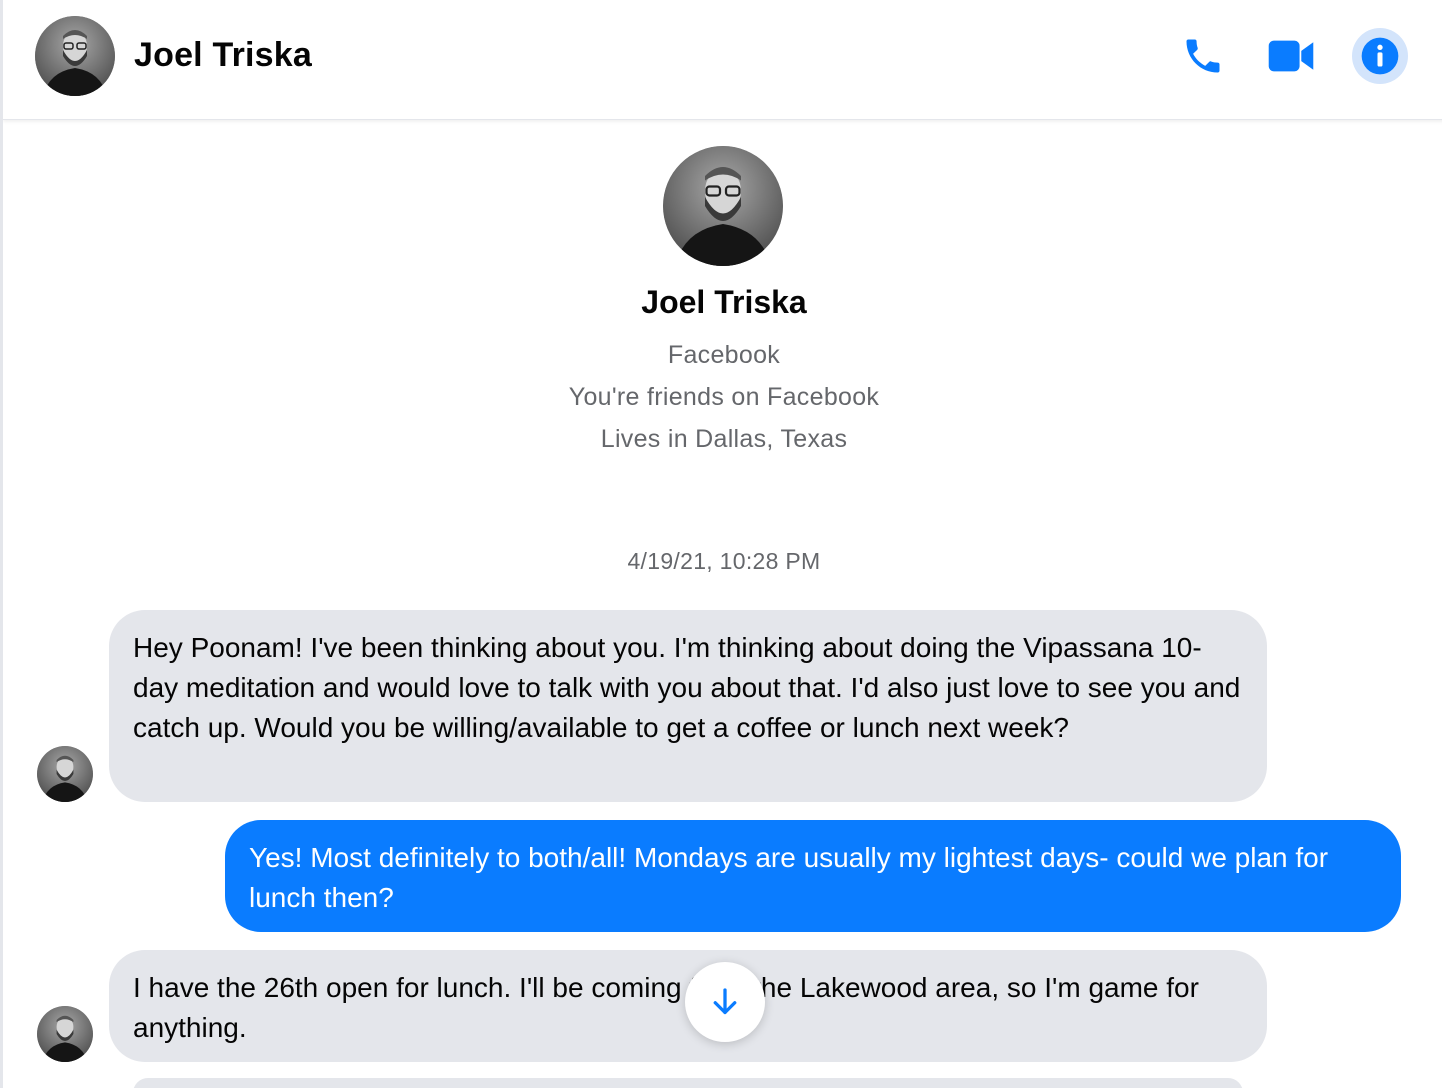 The width and height of the screenshot is (1442, 1088). I want to click on info-icon, so click(1380, 56).